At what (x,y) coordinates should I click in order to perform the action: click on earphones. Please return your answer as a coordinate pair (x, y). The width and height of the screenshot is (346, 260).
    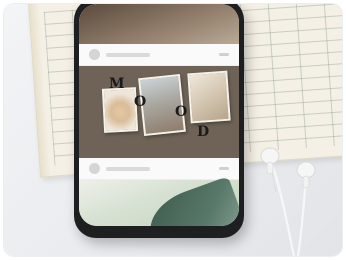
    Looking at the image, I should click on (288, 201).